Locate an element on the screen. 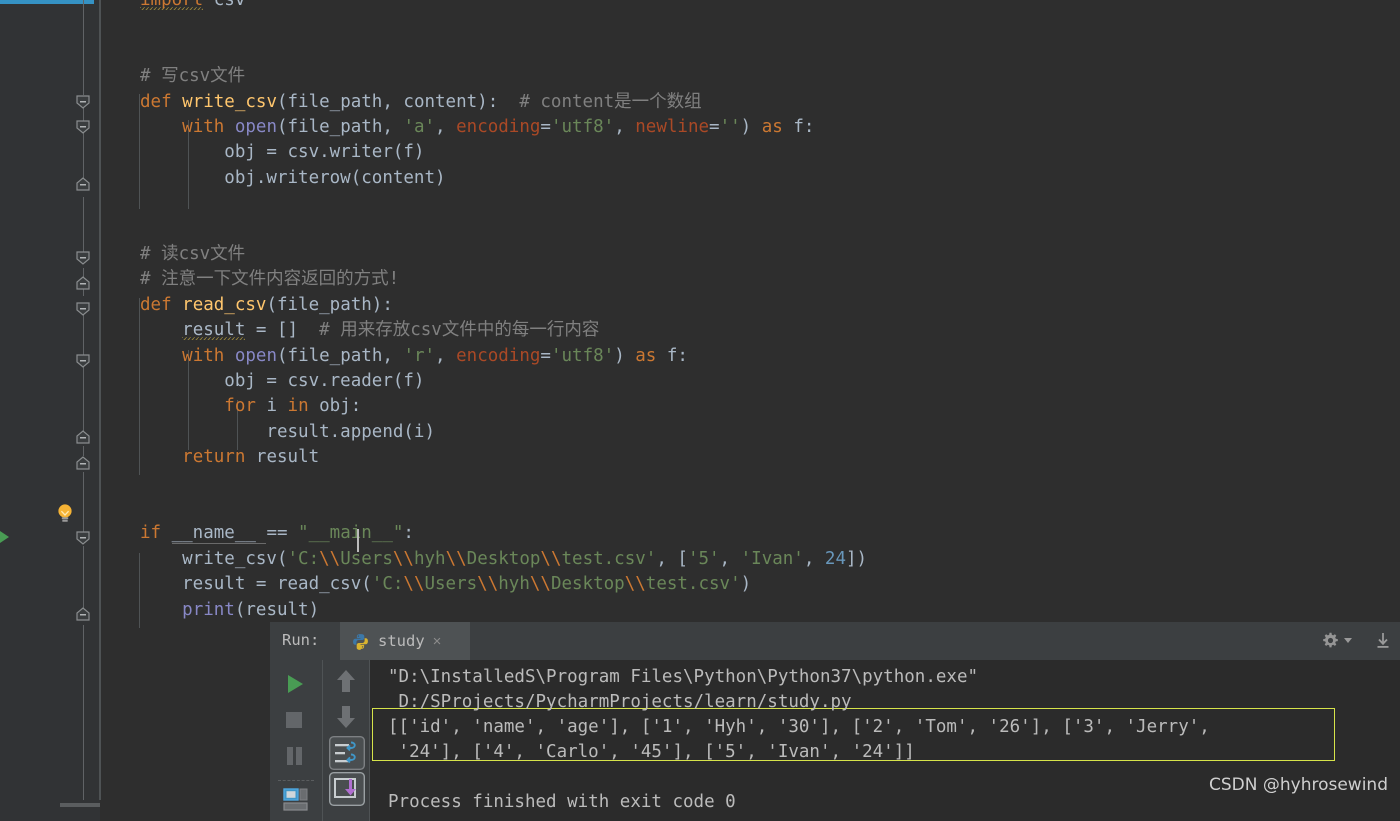  arrow-up-icon is located at coordinates (346, 681).